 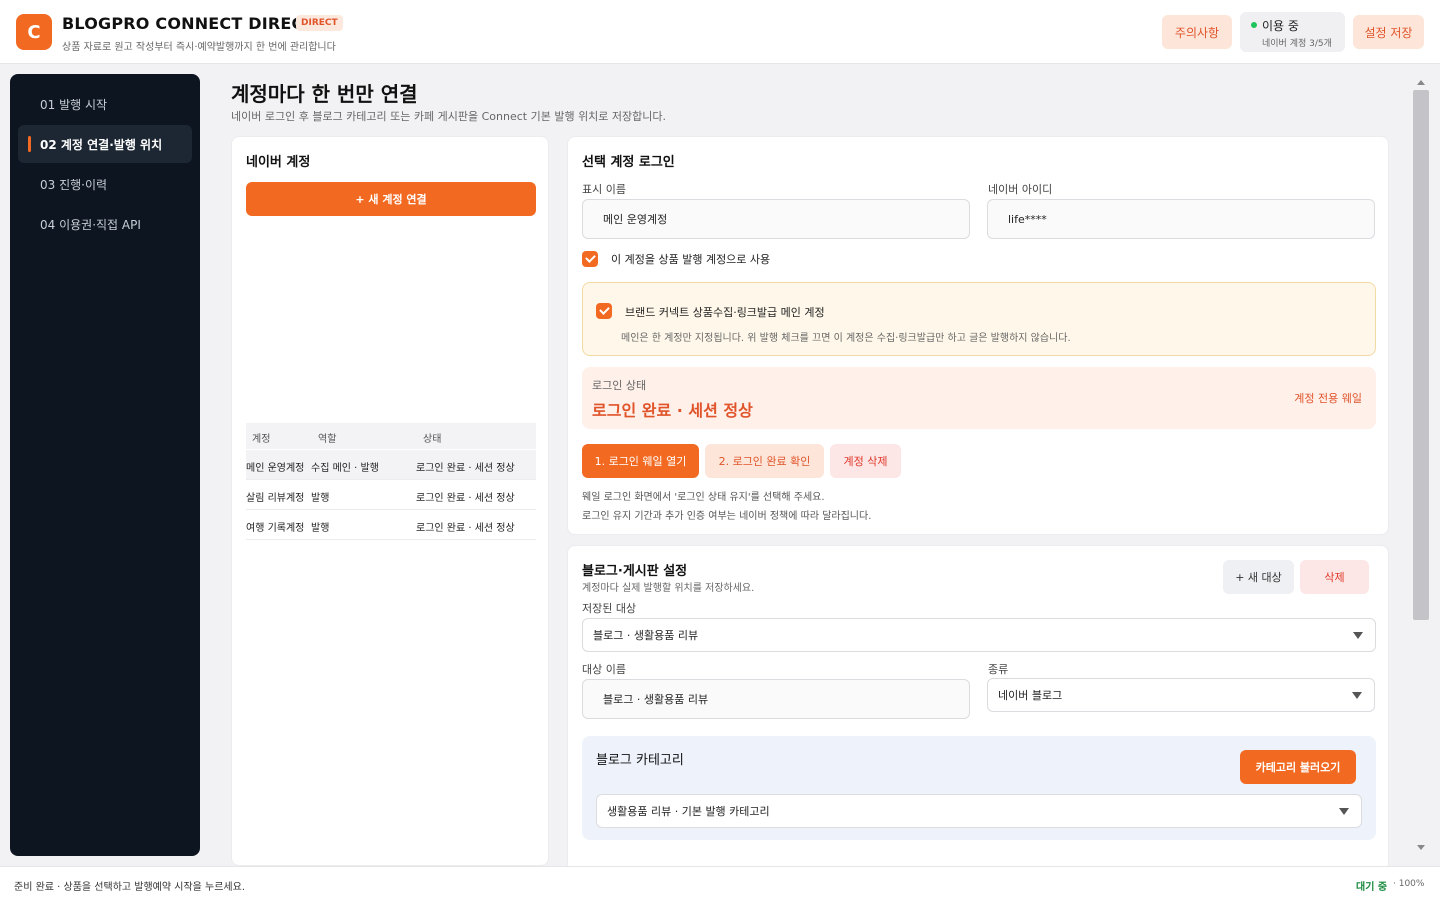 What do you see at coordinates (432, 439) in the screenshot?
I see `col-status: 상태` at bounding box center [432, 439].